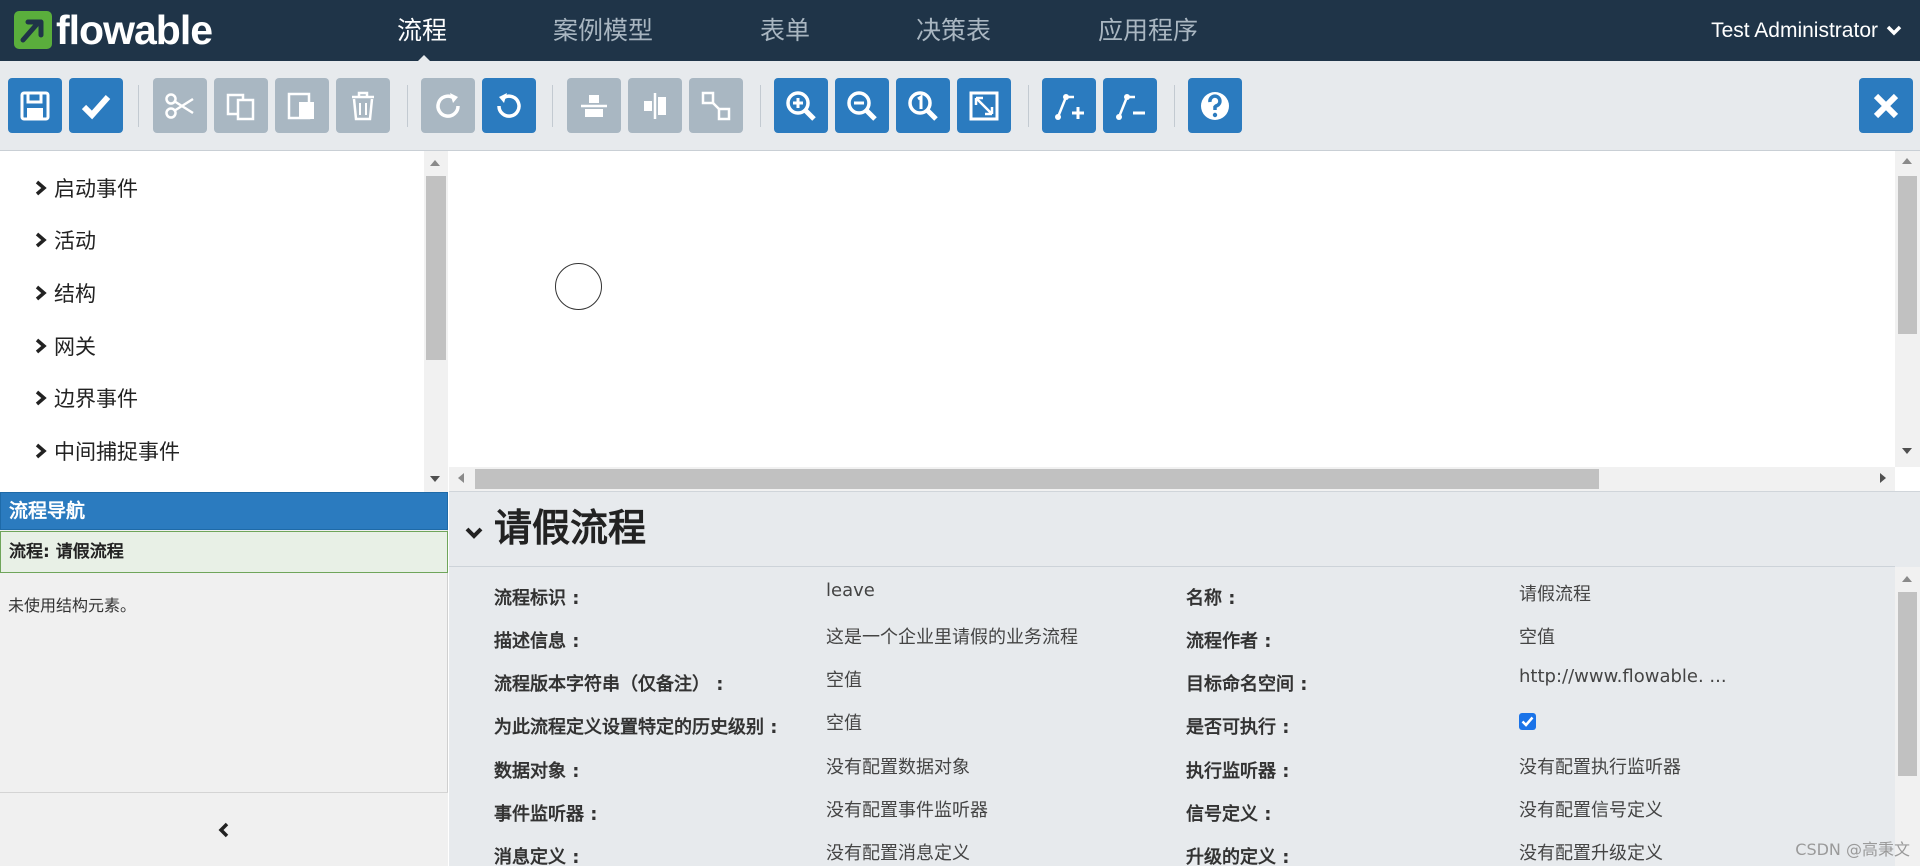  What do you see at coordinates (578, 286) in the screenshot?
I see `start-event-shape` at bounding box center [578, 286].